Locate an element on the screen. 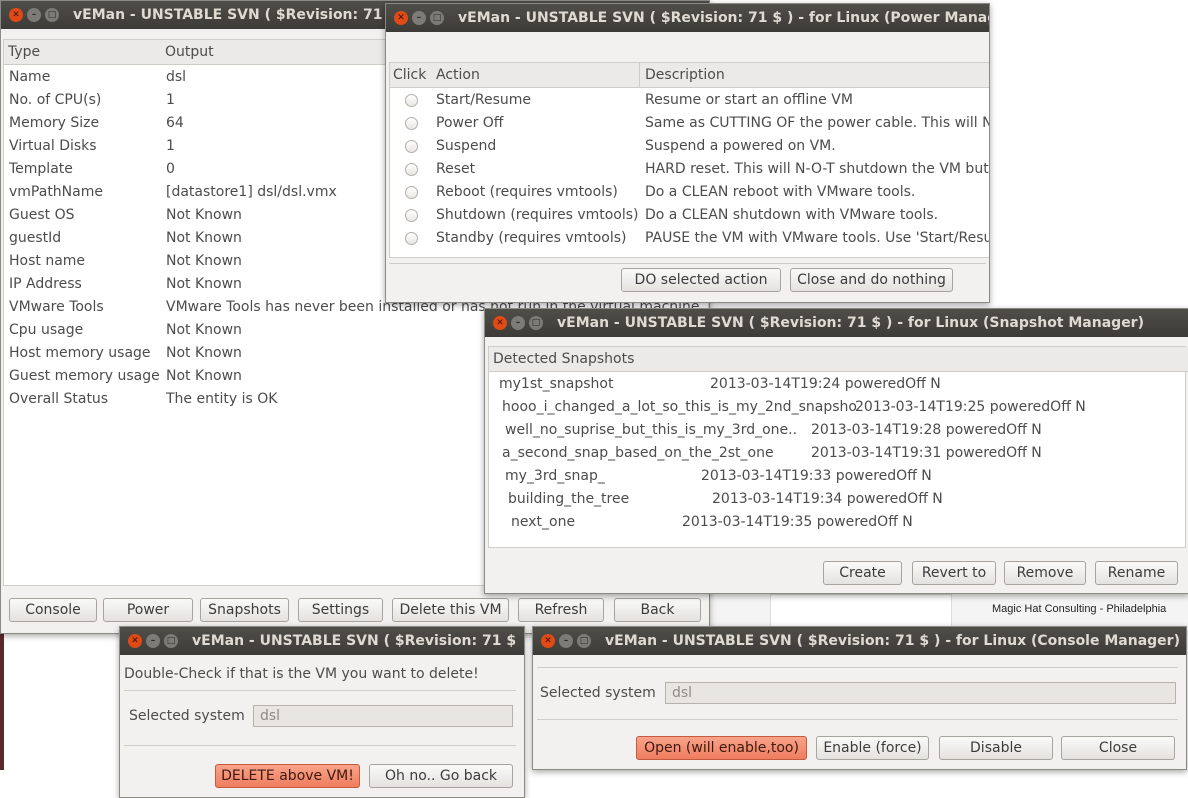 This screenshot has width=1188, height=798. row-type-cell: VMware Tools is located at coordinates (56, 307).